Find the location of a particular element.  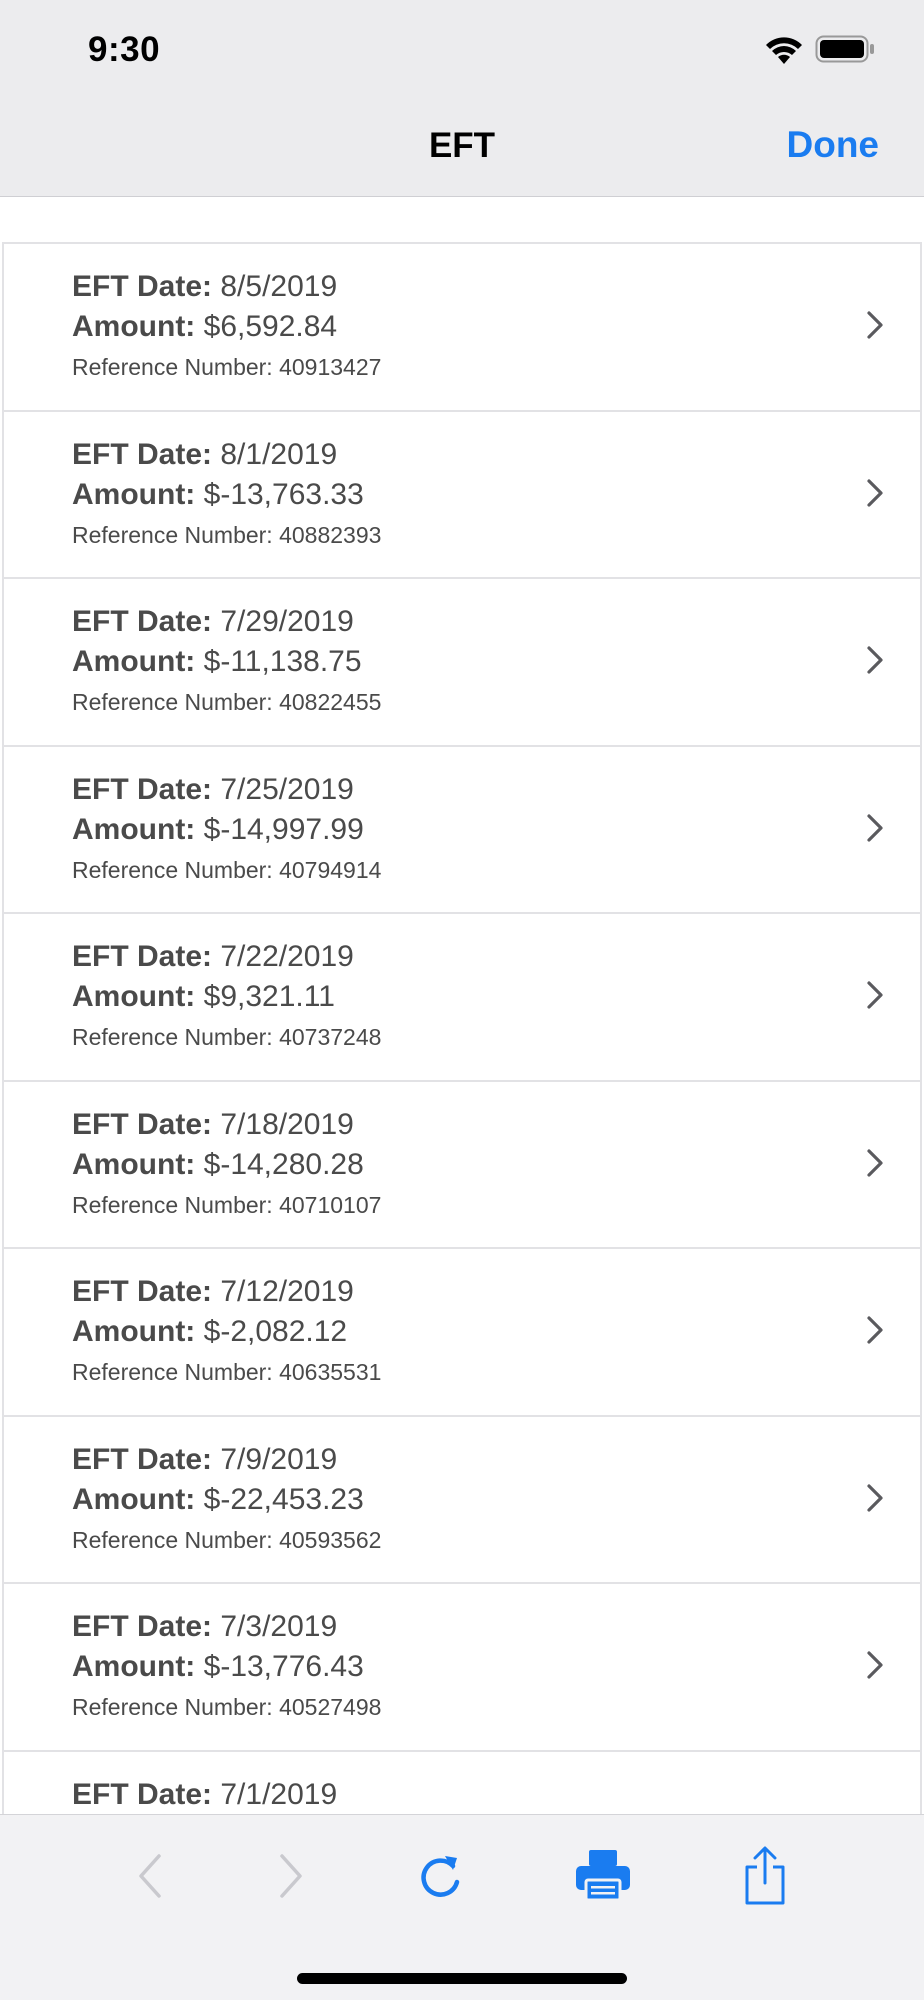

eft-date-value: 7/29/2019 is located at coordinates (287, 621).